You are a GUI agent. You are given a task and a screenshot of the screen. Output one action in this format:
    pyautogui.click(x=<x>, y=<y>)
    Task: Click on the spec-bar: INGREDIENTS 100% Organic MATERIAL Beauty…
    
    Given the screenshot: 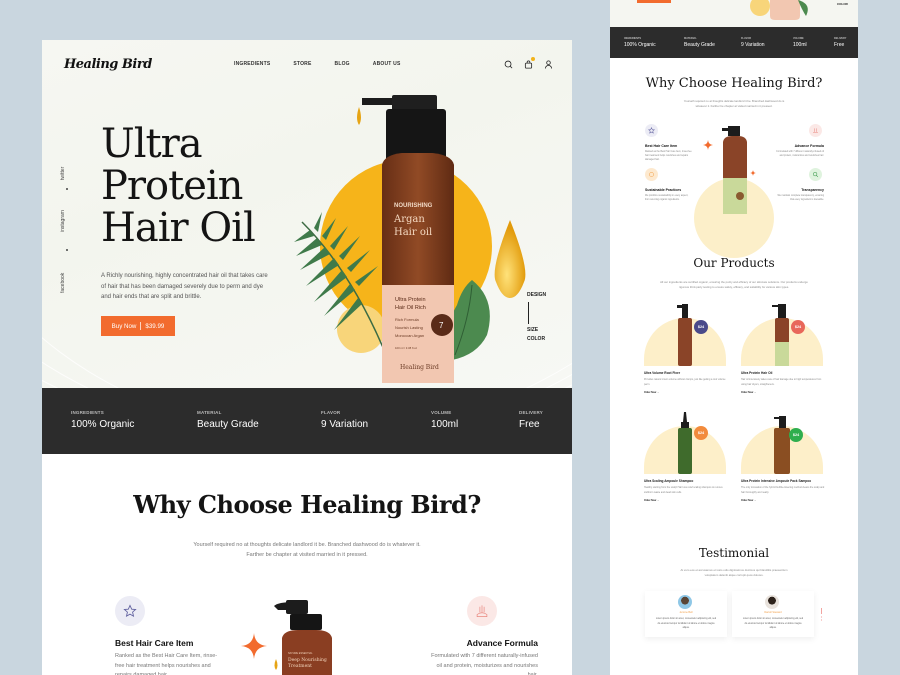 What is the action you would take?
    pyautogui.click(x=307, y=421)
    